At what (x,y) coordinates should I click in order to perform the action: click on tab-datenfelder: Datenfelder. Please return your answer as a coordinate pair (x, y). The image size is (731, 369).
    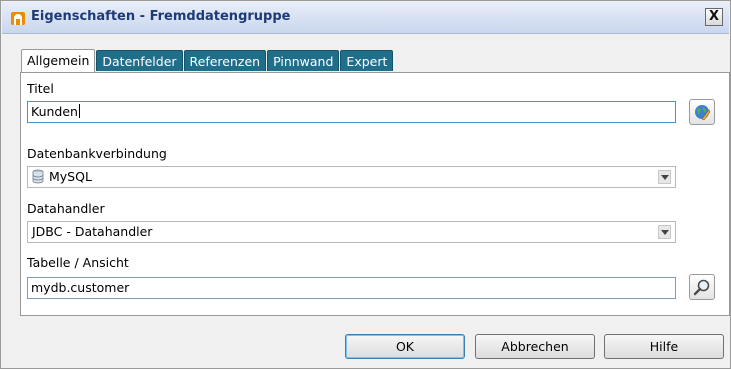
    Looking at the image, I should click on (139, 60).